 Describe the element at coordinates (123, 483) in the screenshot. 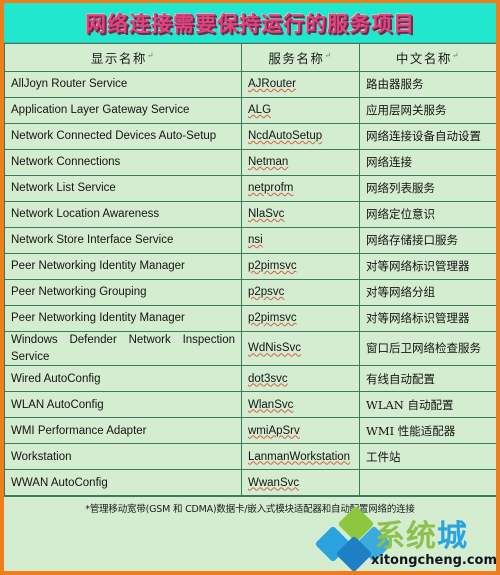

I see `cell-display-name: WWAN AutoConfig` at that location.